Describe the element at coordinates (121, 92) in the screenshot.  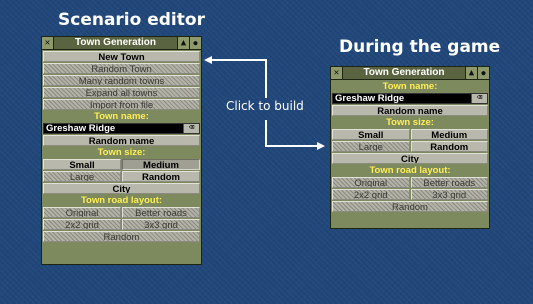
I see `expand-all-towns-button: Expand all towns` at that location.